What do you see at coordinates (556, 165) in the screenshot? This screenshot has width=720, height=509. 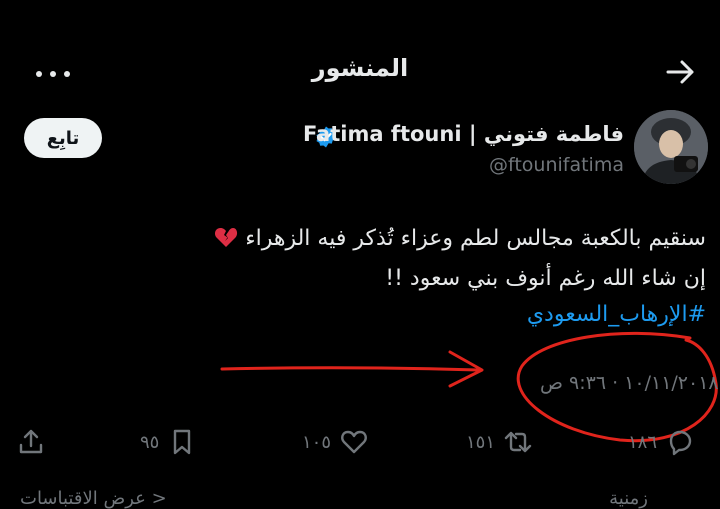 I see `author-handle: @ftounifatima` at bounding box center [556, 165].